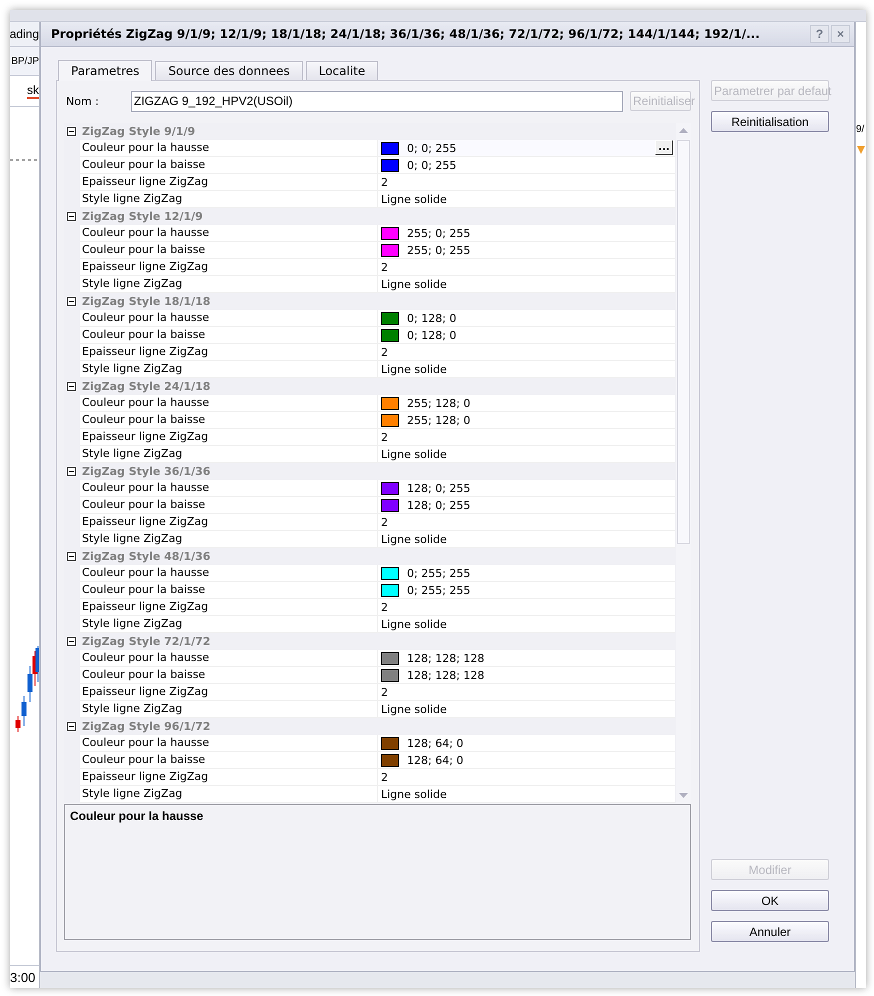 The width and height of the screenshot is (874, 996). I want to click on date-label: 9/, so click(860, 130).